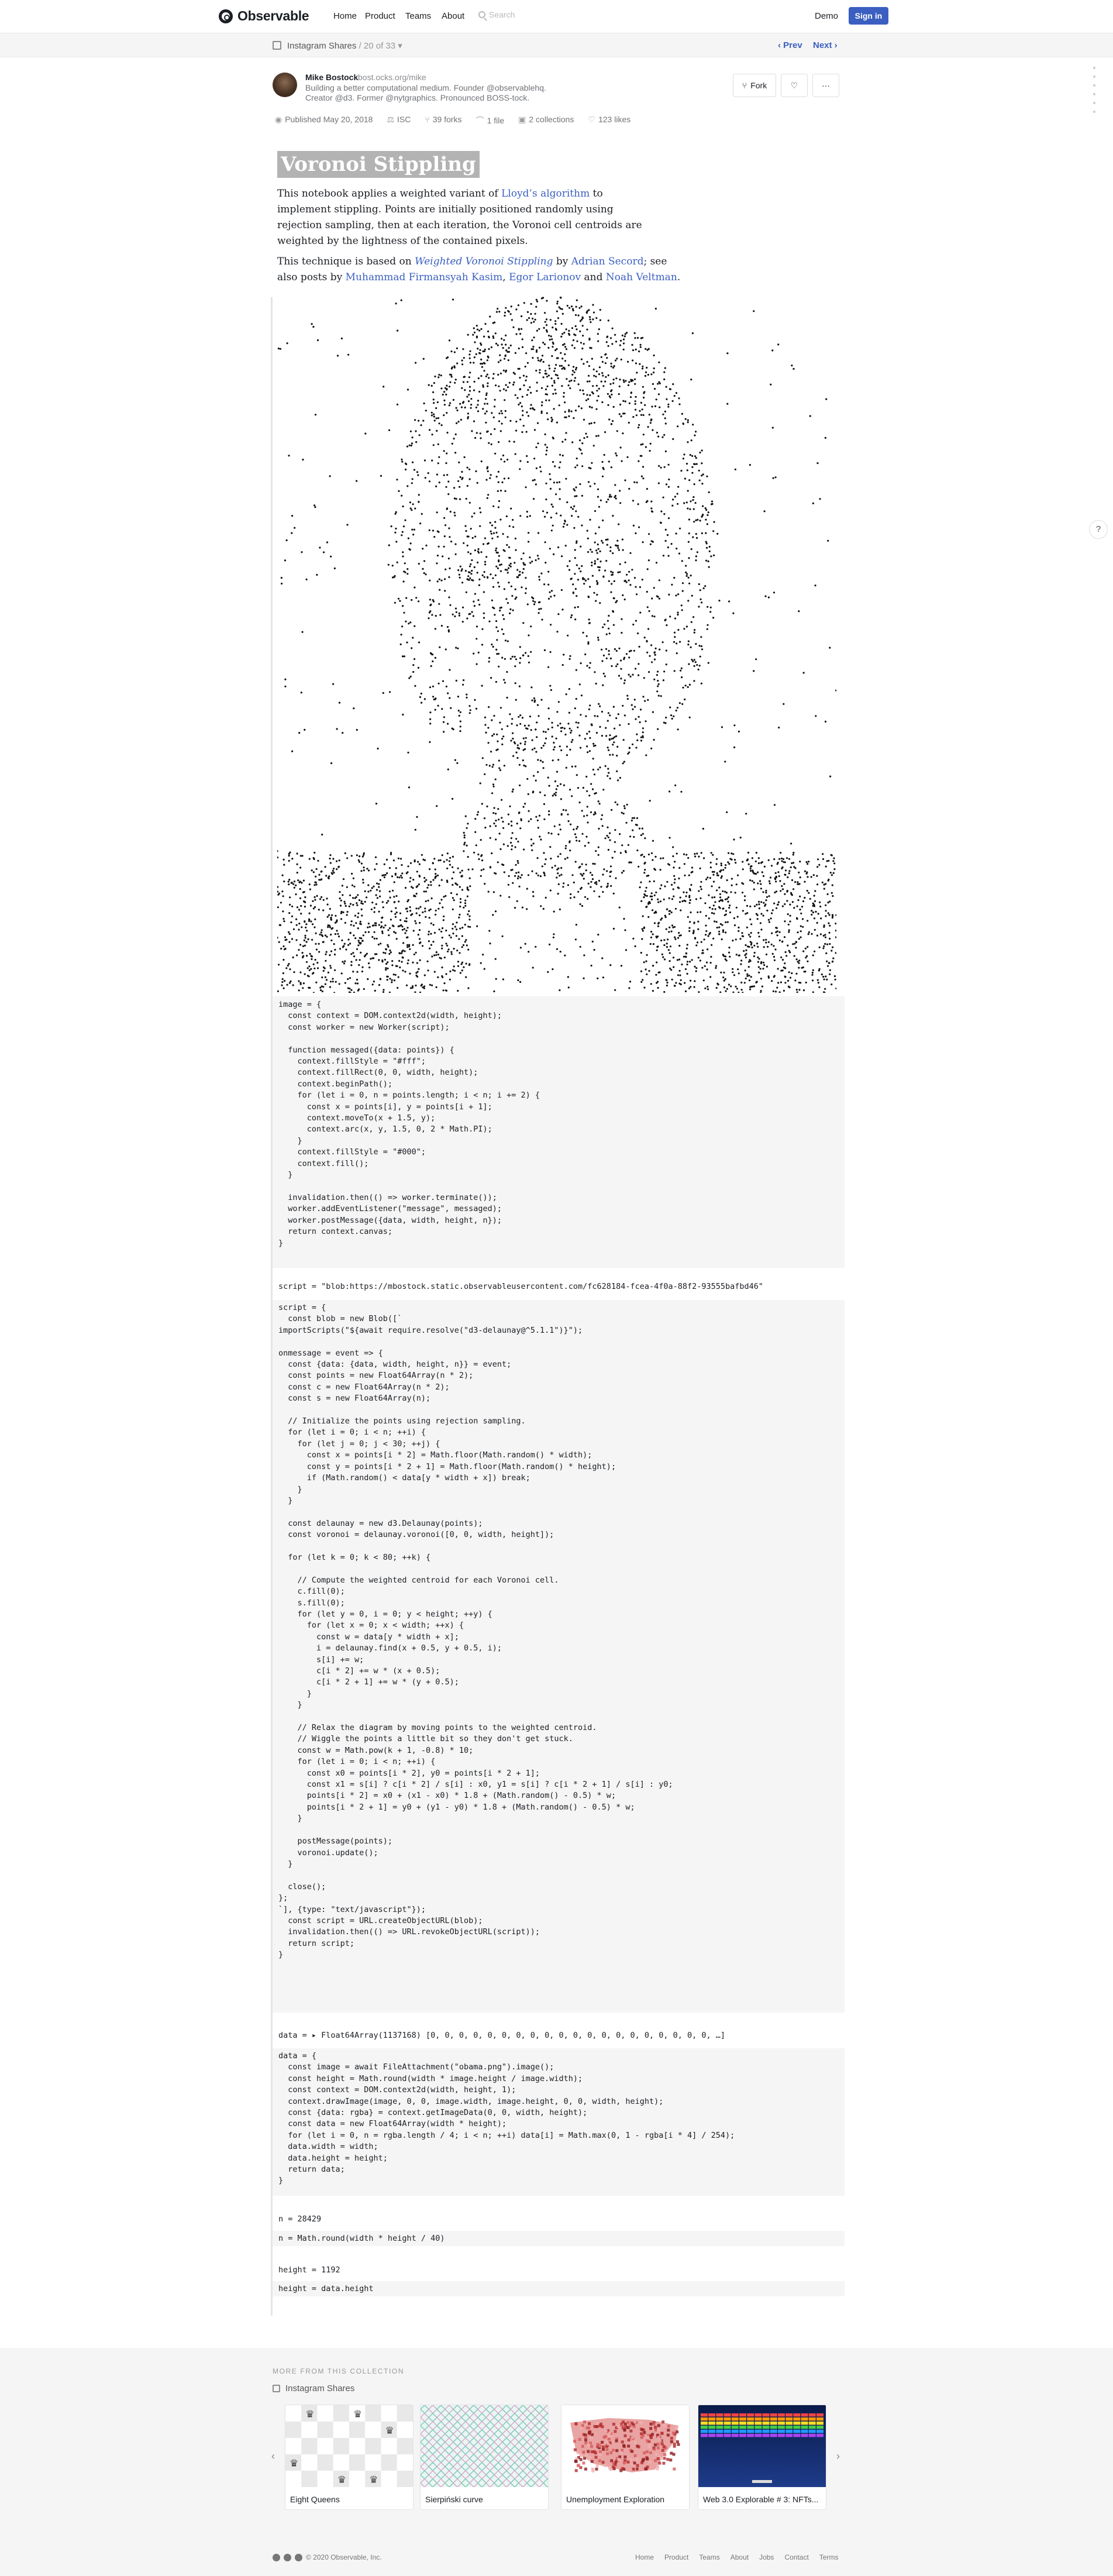 This screenshot has width=1113, height=2576. Describe the element at coordinates (838, 2456) in the screenshot. I see `carousel-next-arrow: ›` at that location.